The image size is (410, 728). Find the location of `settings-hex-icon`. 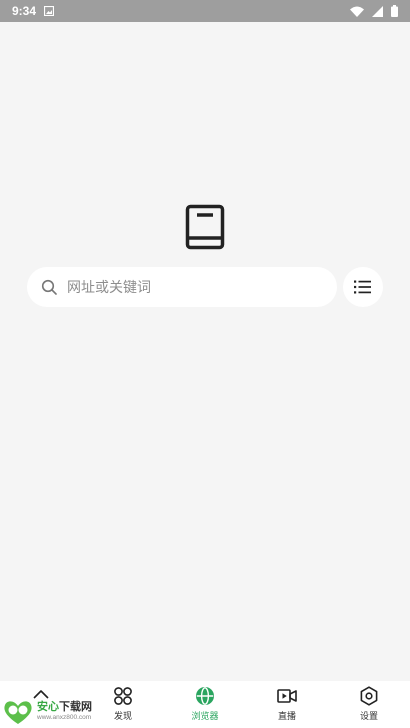

settings-hex-icon is located at coordinates (369, 696).